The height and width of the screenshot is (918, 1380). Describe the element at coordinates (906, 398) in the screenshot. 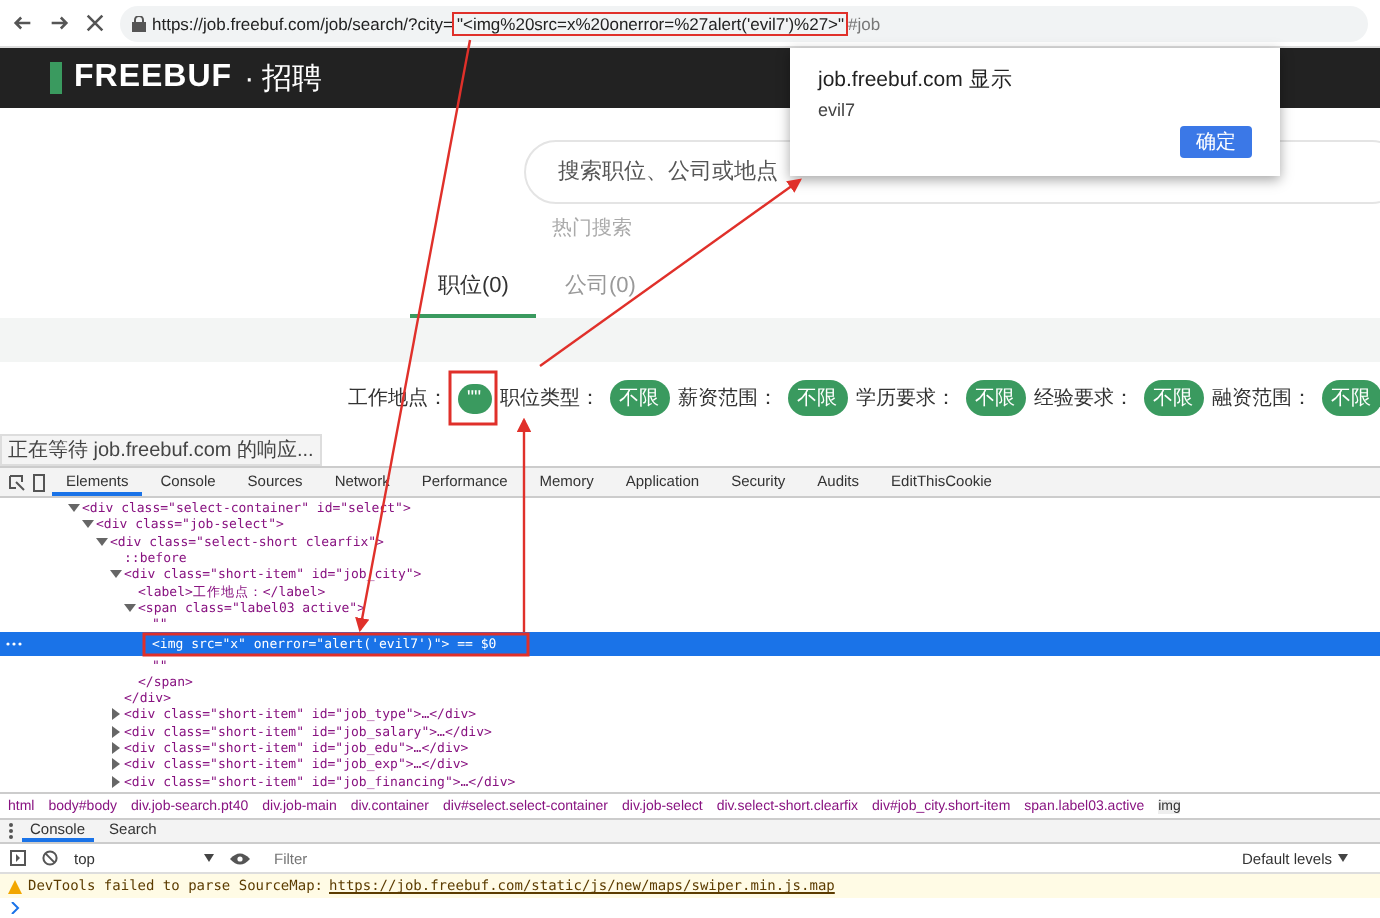

I see `filter-label: 学历要求：` at that location.